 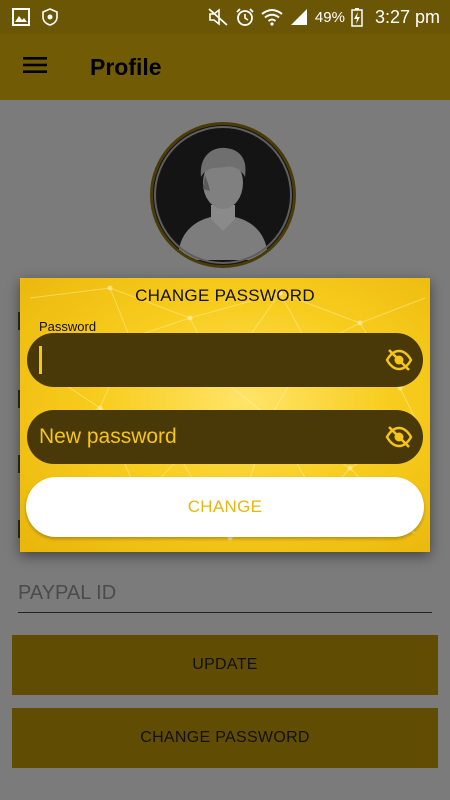 What do you see at coordinates (108, 436) in the screenshot?
I see `new-password-placeholder: New password` at bounding box center [108, 436].